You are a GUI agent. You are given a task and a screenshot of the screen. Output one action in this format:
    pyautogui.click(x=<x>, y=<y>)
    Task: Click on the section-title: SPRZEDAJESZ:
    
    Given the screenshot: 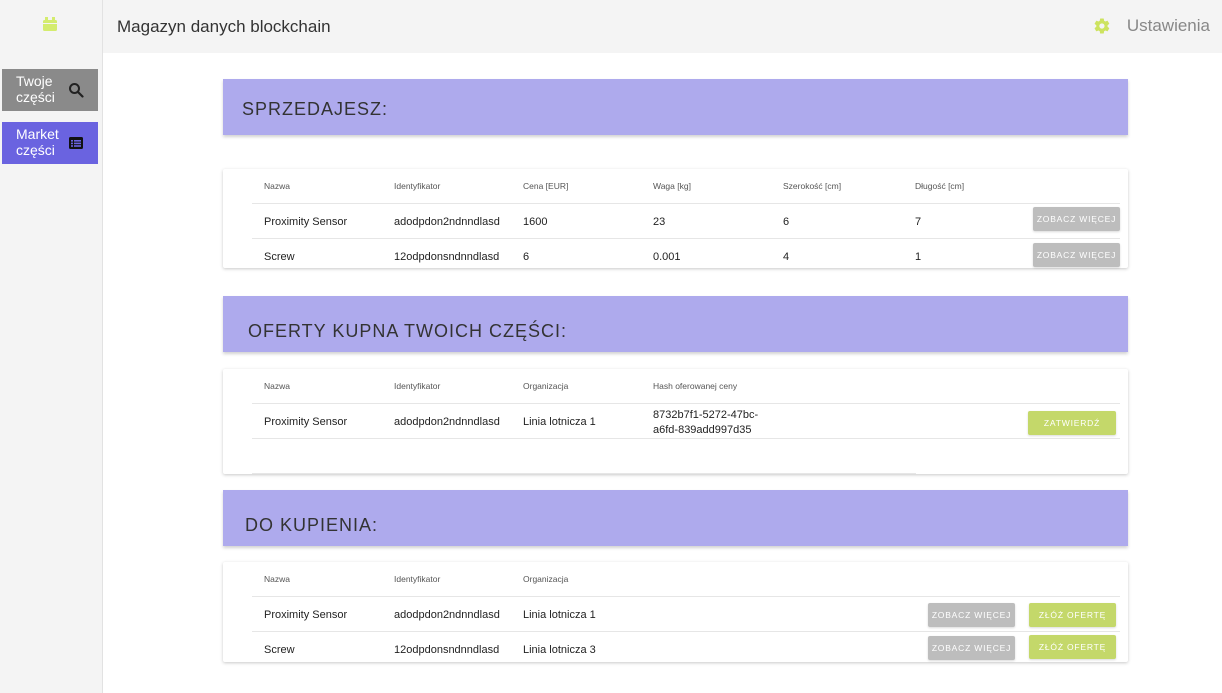 What is the action you would take?
    pyautogui.click(x=315, y=109)
    